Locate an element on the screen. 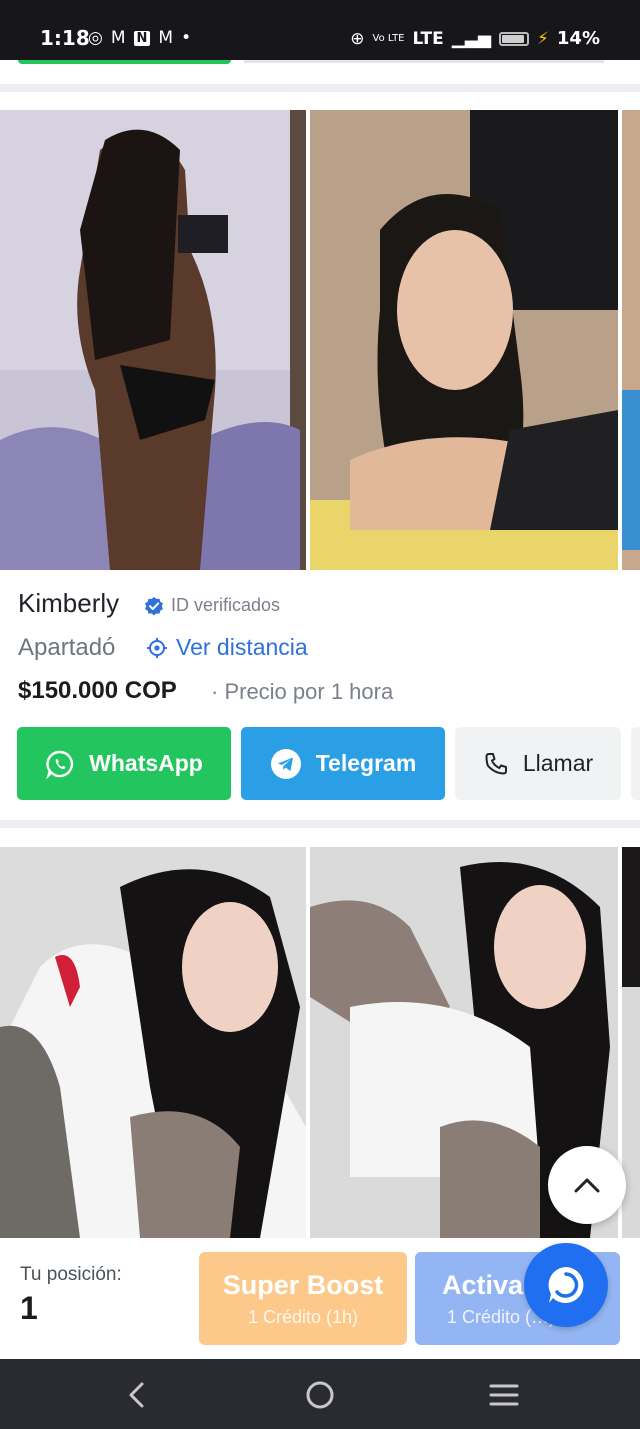 This screenshot has width=640, height=1429. distance-link: Ver distancia is located at coordinates (227, 647).